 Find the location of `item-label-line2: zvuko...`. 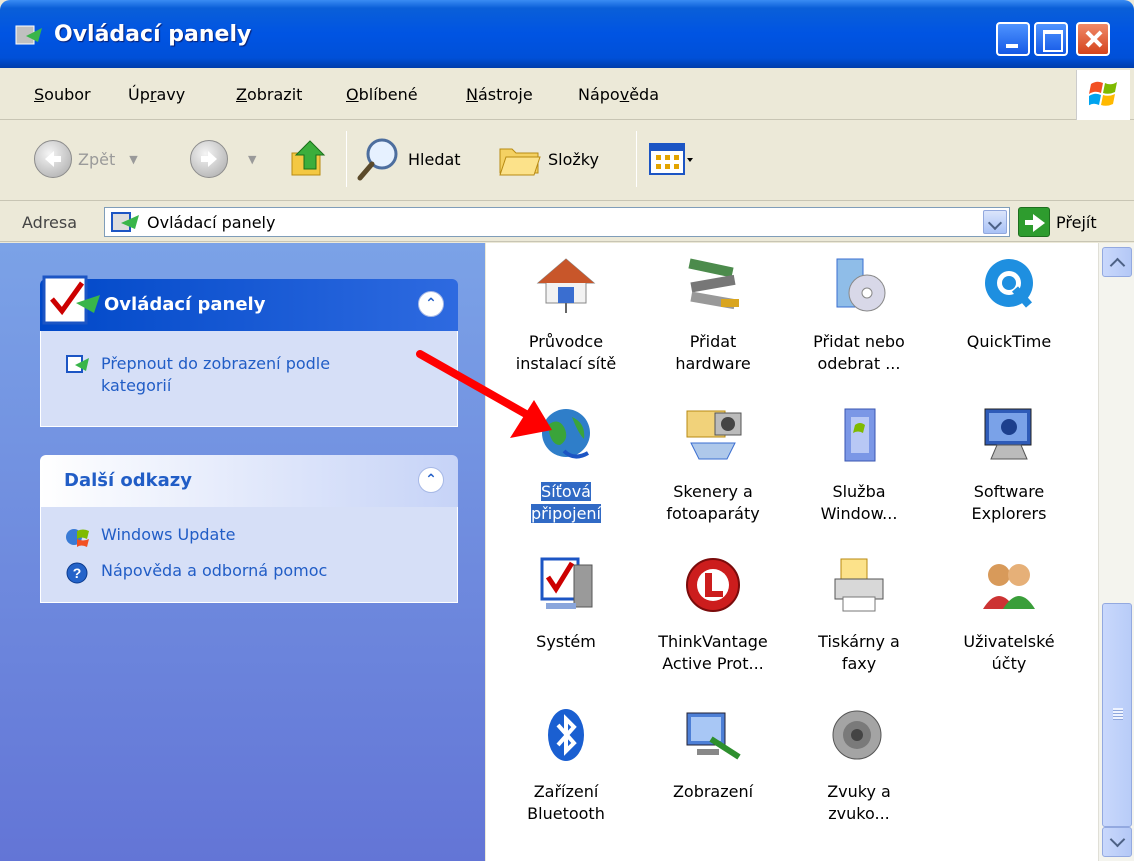

item-label-line2: zvuko... is located at coordinates (859, 813).